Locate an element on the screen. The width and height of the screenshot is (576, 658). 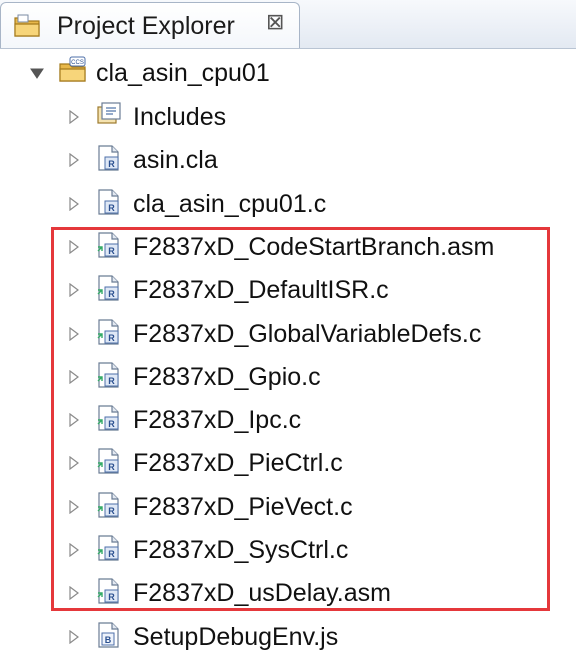
tree-item-label: F2837xD_GlobalVariableDefs.c is located at coordinates (307, 333).